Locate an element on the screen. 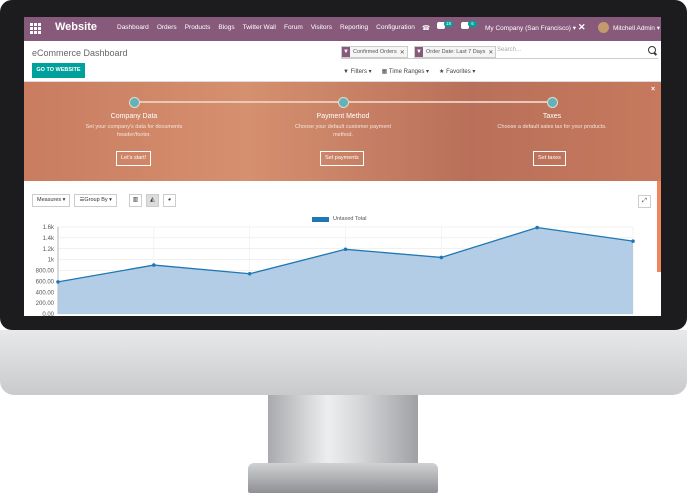 The width and height of the screenshot is (687, 493). activity-badge: 18 is located at coordinates (448, 24).